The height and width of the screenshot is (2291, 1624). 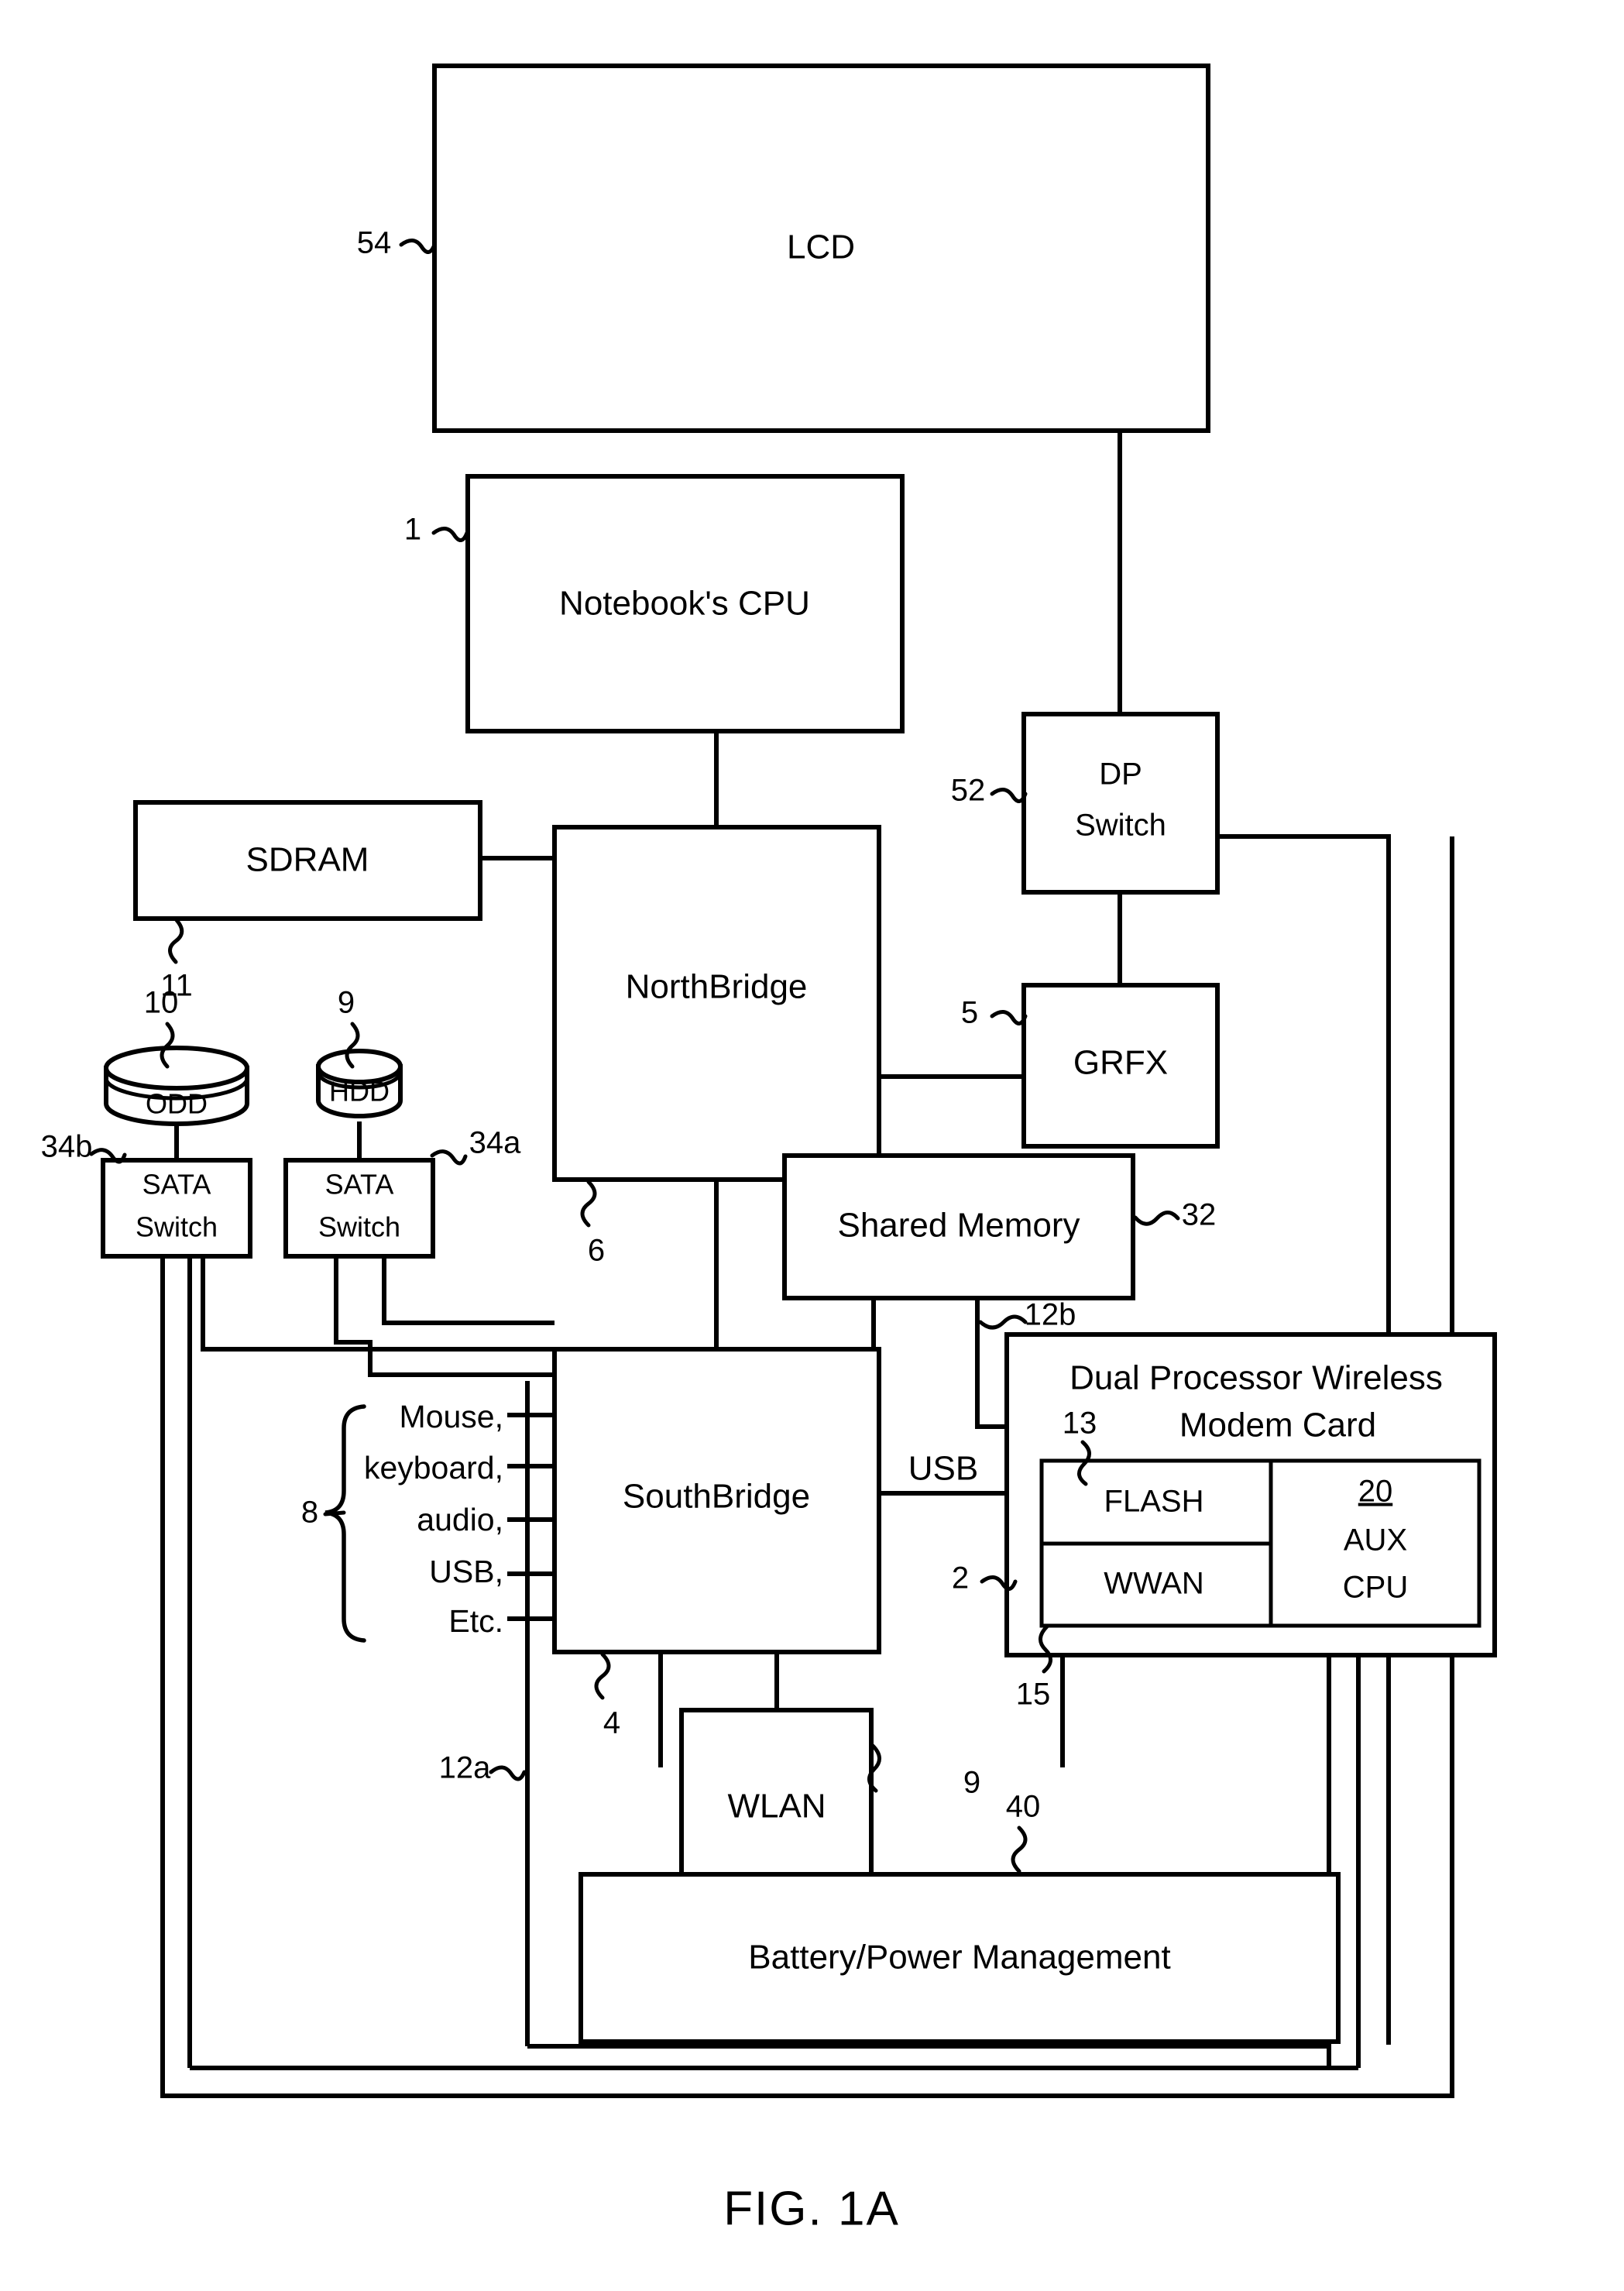 What do you see at coordinates (475, 1621) in the screenshot?
I see `io-line-etc: Etc.` at bounding box center [475, 1621].